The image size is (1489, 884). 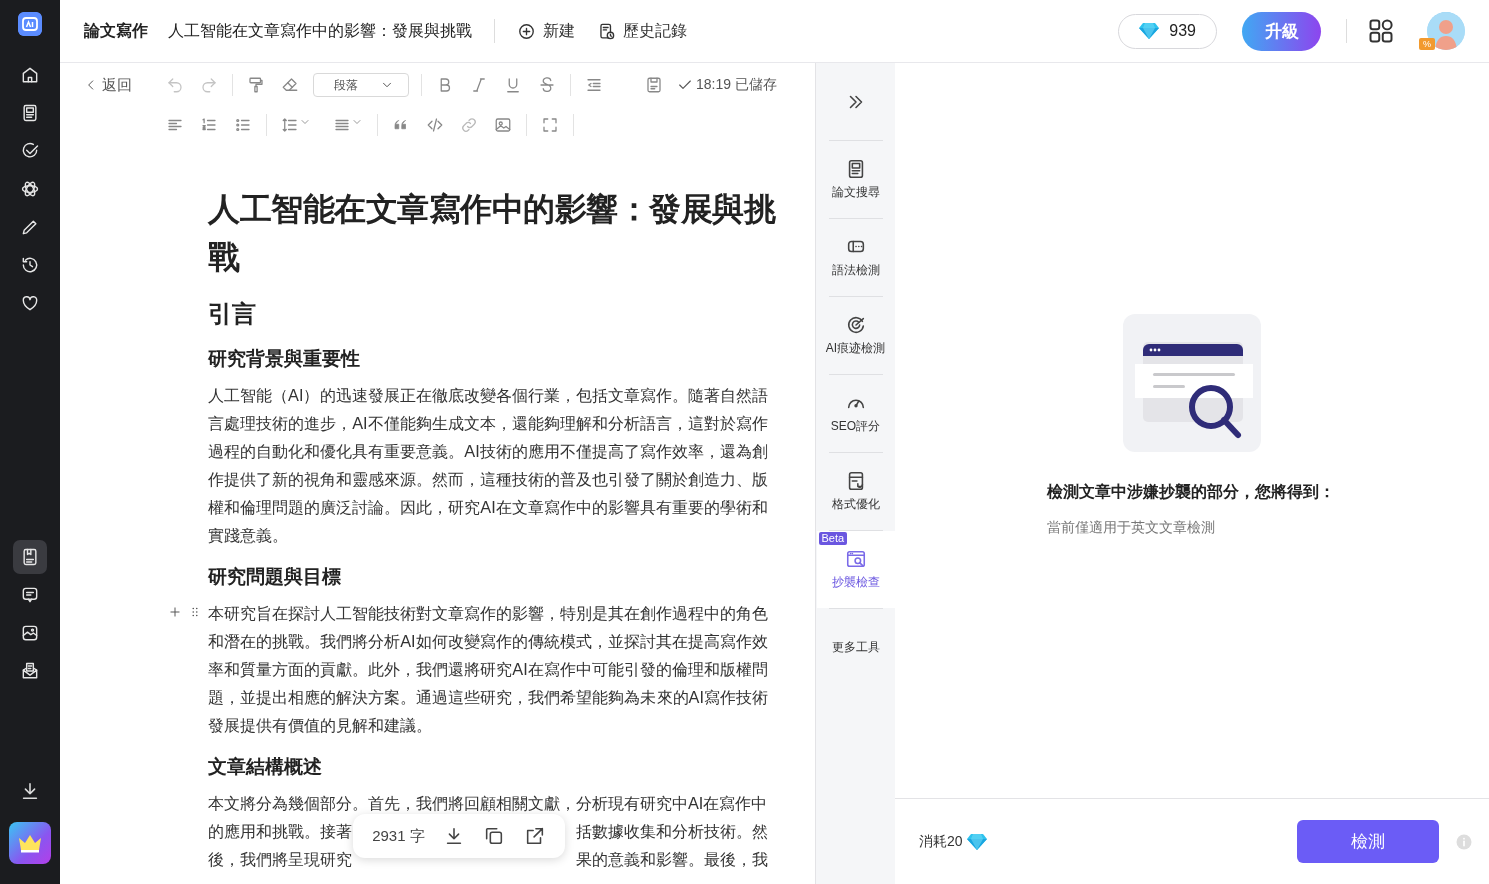 What do you see at coordinates (513, 85) in the screenshot?
I see `underline-icon` at bounding box center [513, 85].